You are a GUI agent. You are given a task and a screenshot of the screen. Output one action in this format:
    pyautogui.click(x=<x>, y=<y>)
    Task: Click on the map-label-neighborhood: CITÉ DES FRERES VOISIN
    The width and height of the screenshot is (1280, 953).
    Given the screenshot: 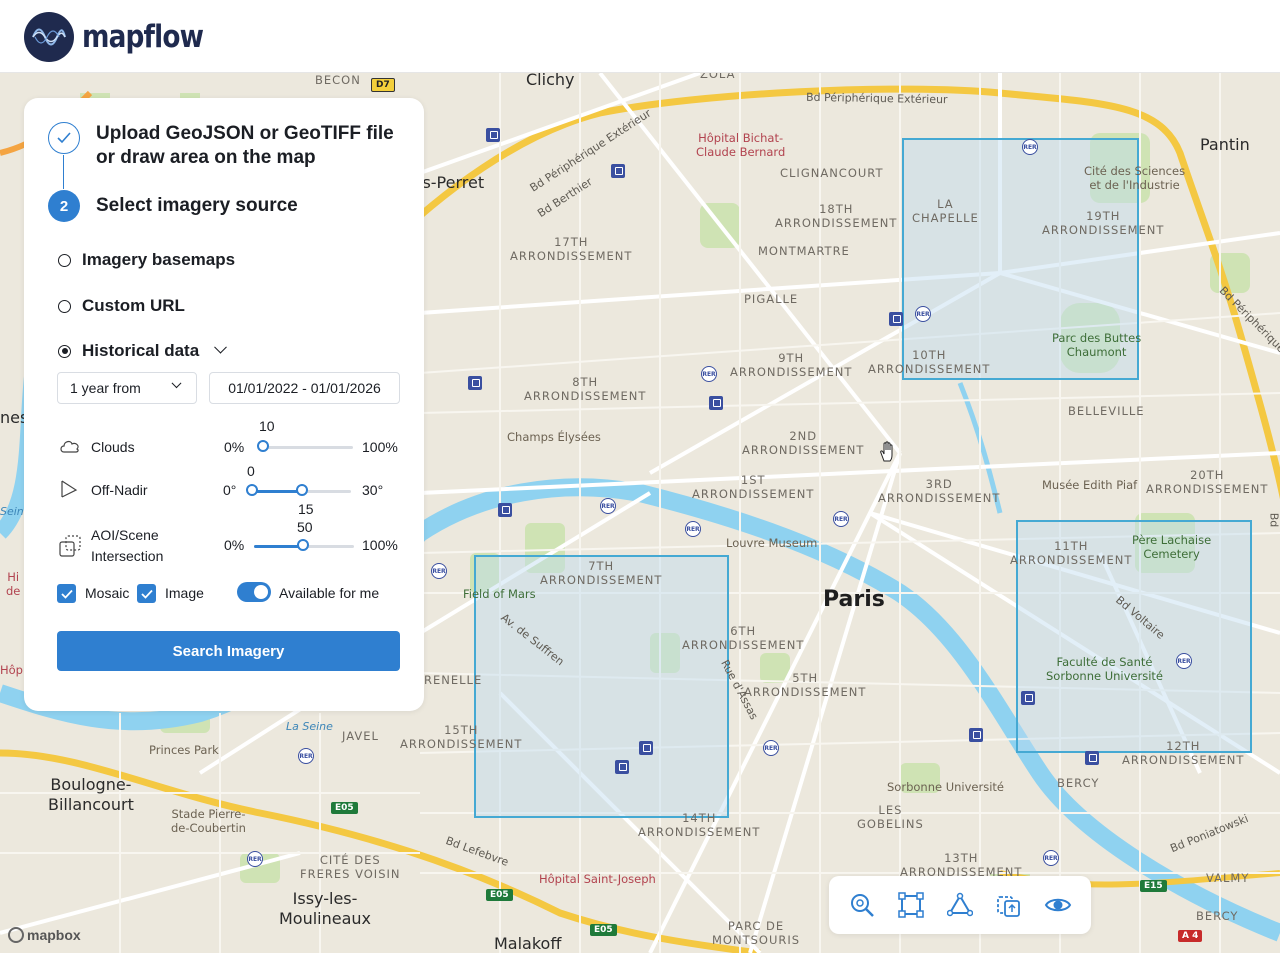 What is the action you would take?
    pyautogui.click(x=350, y=867)
    